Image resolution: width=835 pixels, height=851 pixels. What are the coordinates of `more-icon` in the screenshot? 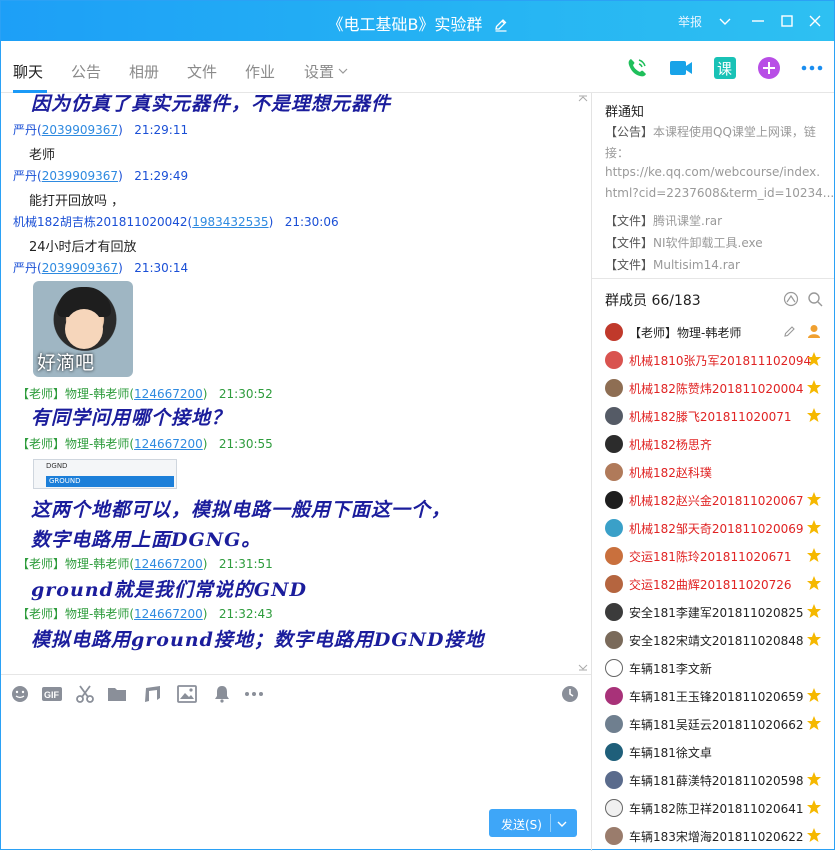 It's located at (812, 68).